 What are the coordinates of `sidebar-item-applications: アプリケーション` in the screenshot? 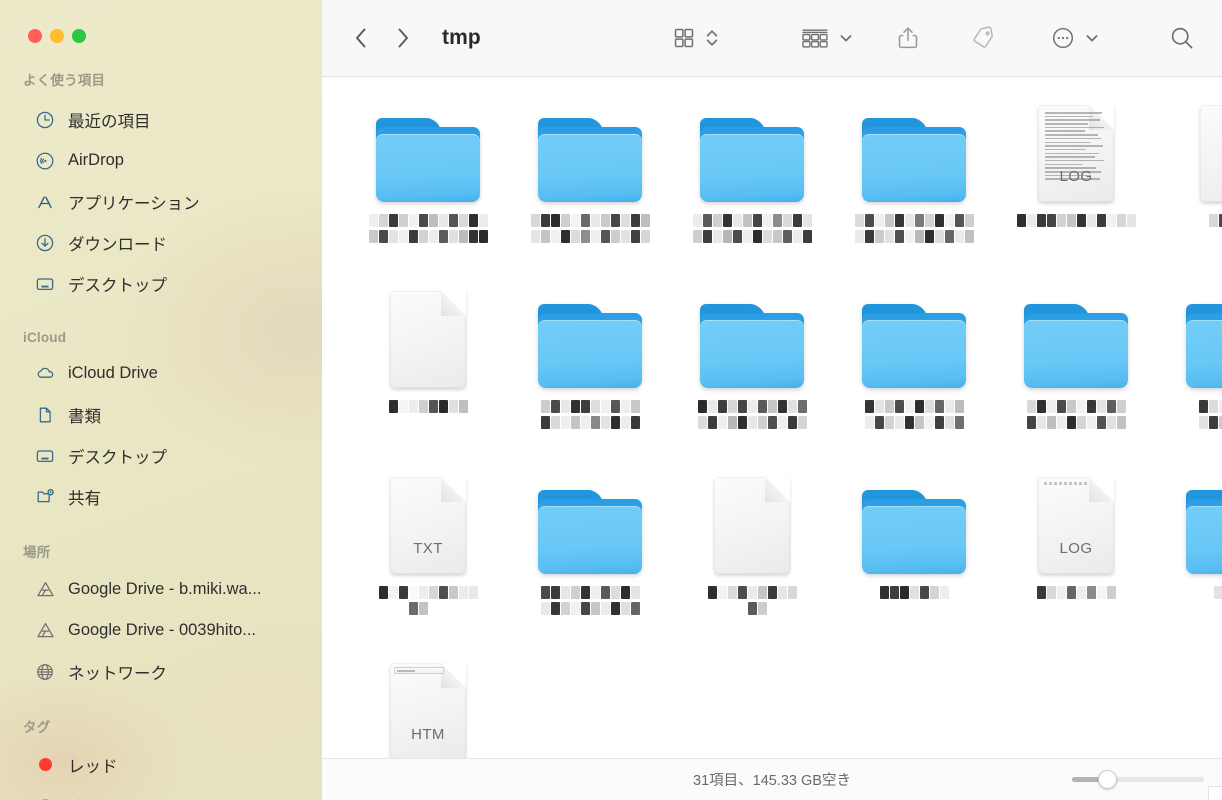 It's located at (161, 201).